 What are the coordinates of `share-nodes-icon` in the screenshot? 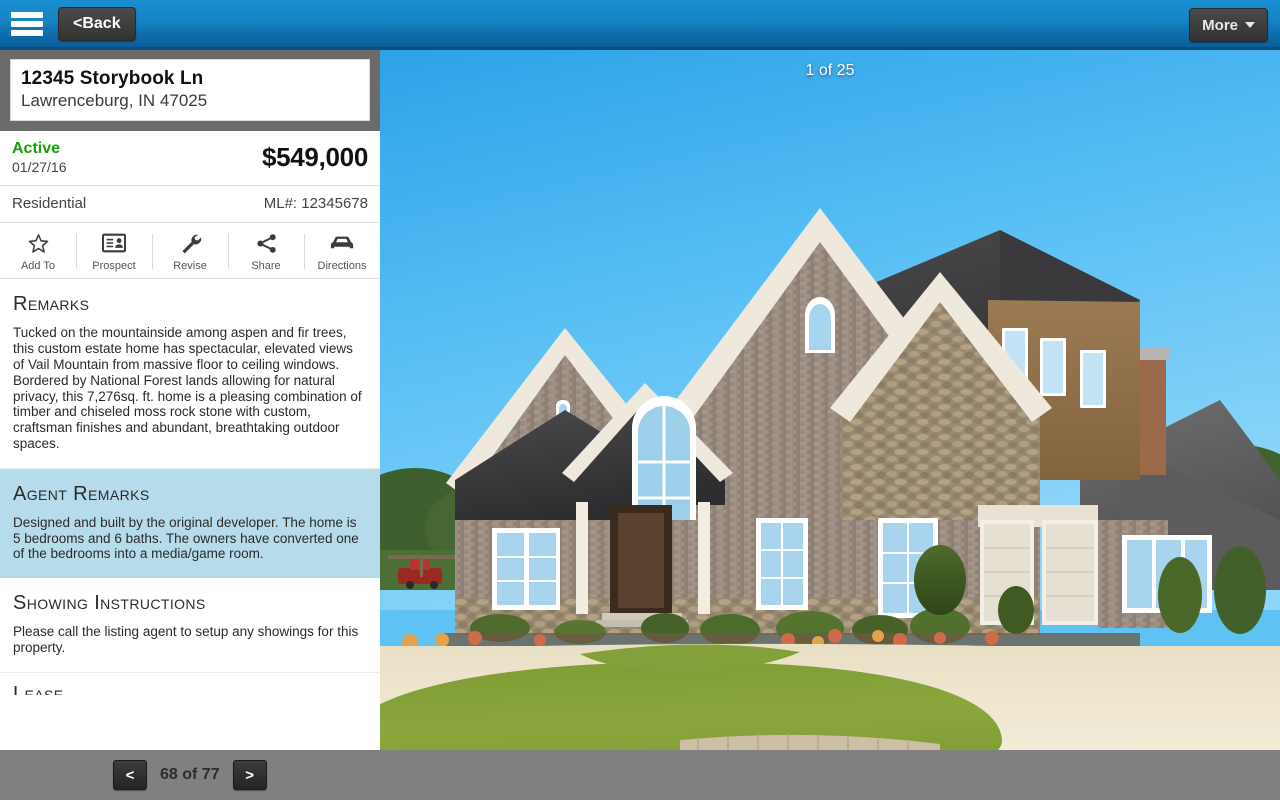 It's located at (266, 243).